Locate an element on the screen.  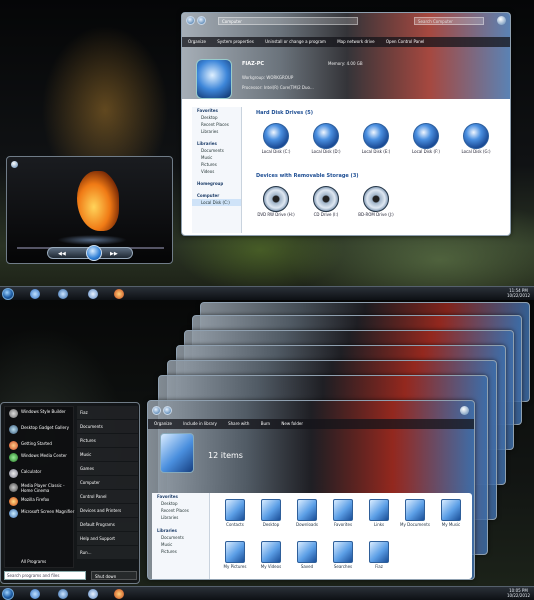
program-media-center: Windows Media Center is located at coordinates (41, 457).